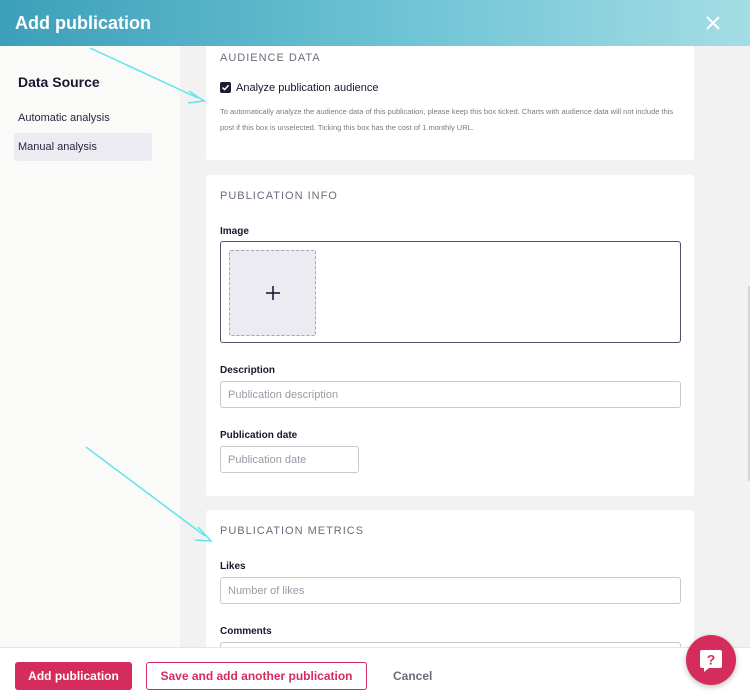 This screenshot has width=750, height=697. Describe the element at coordinates (57, 147) in the screenshot. I see `sidebar-item-label: Manual analysis` at that location.